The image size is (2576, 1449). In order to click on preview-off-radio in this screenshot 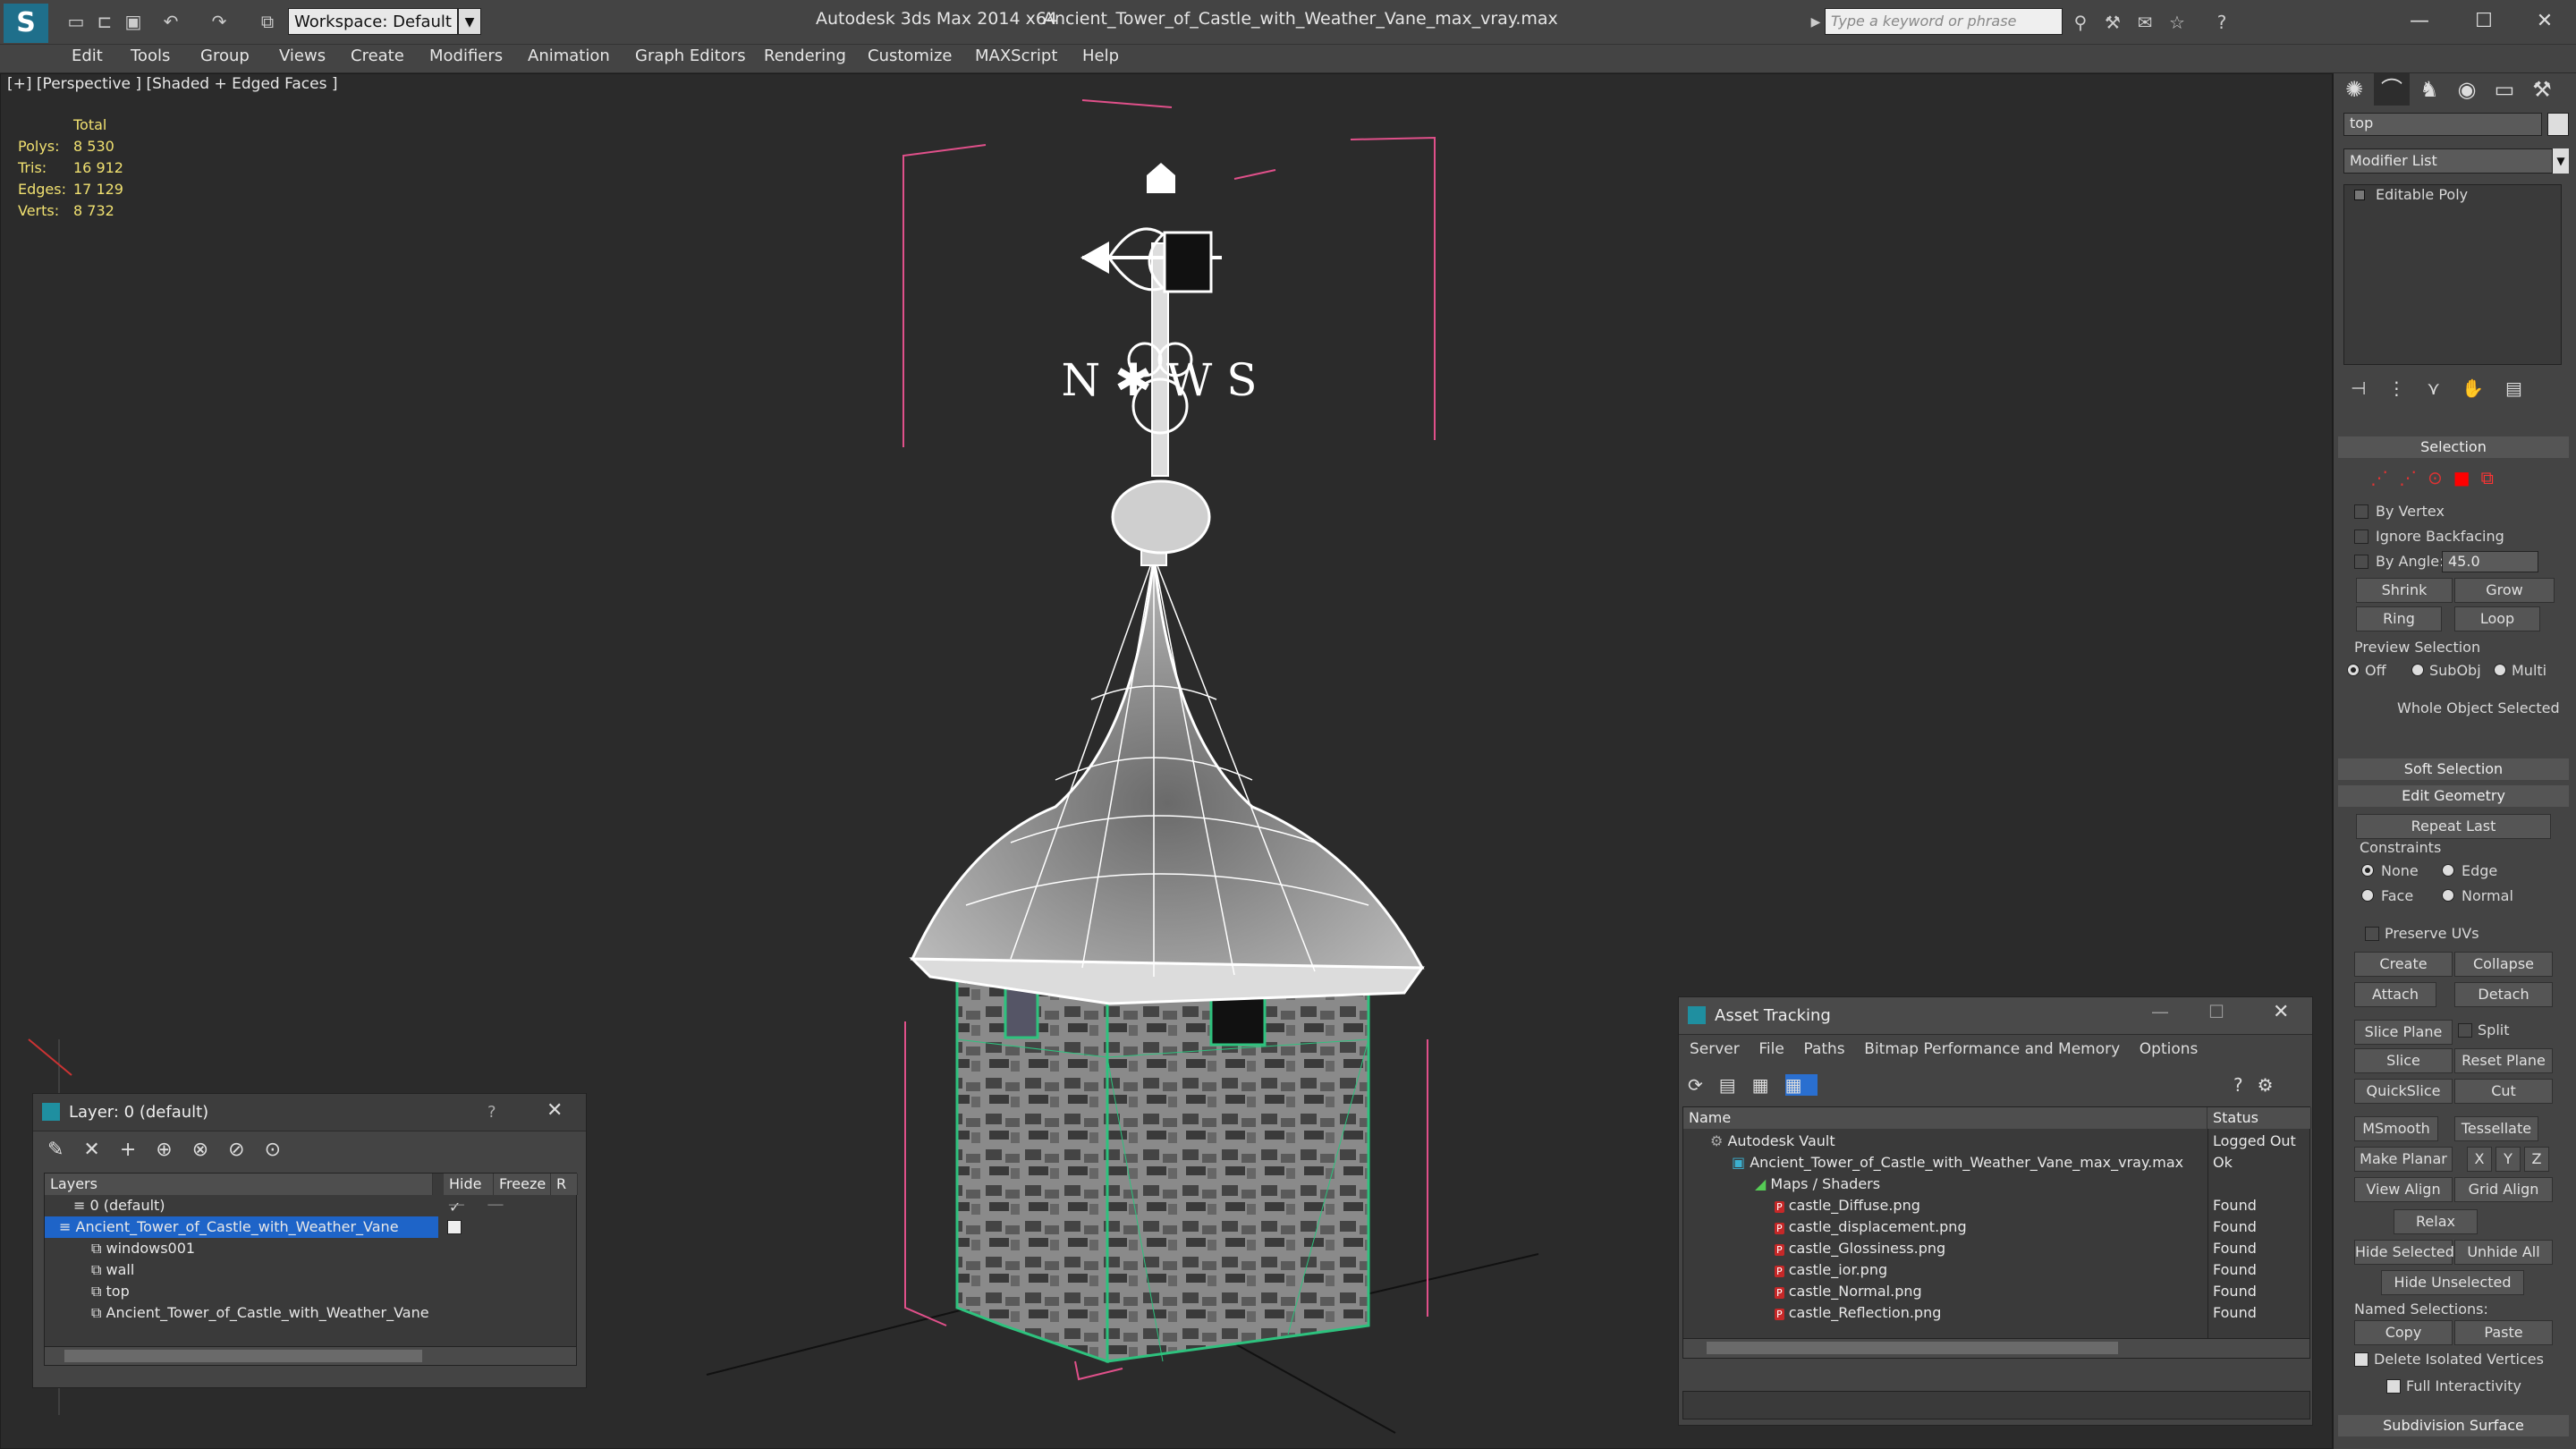, I will do `click(2353, 670)`.